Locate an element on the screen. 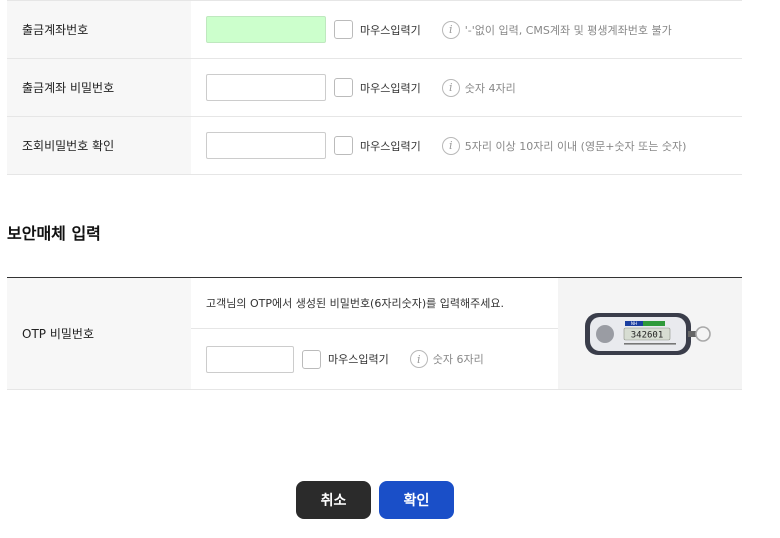 This screenshot has height=538, width=780. otp-device-image: NH 342601 is located at coordinates (650, 333).